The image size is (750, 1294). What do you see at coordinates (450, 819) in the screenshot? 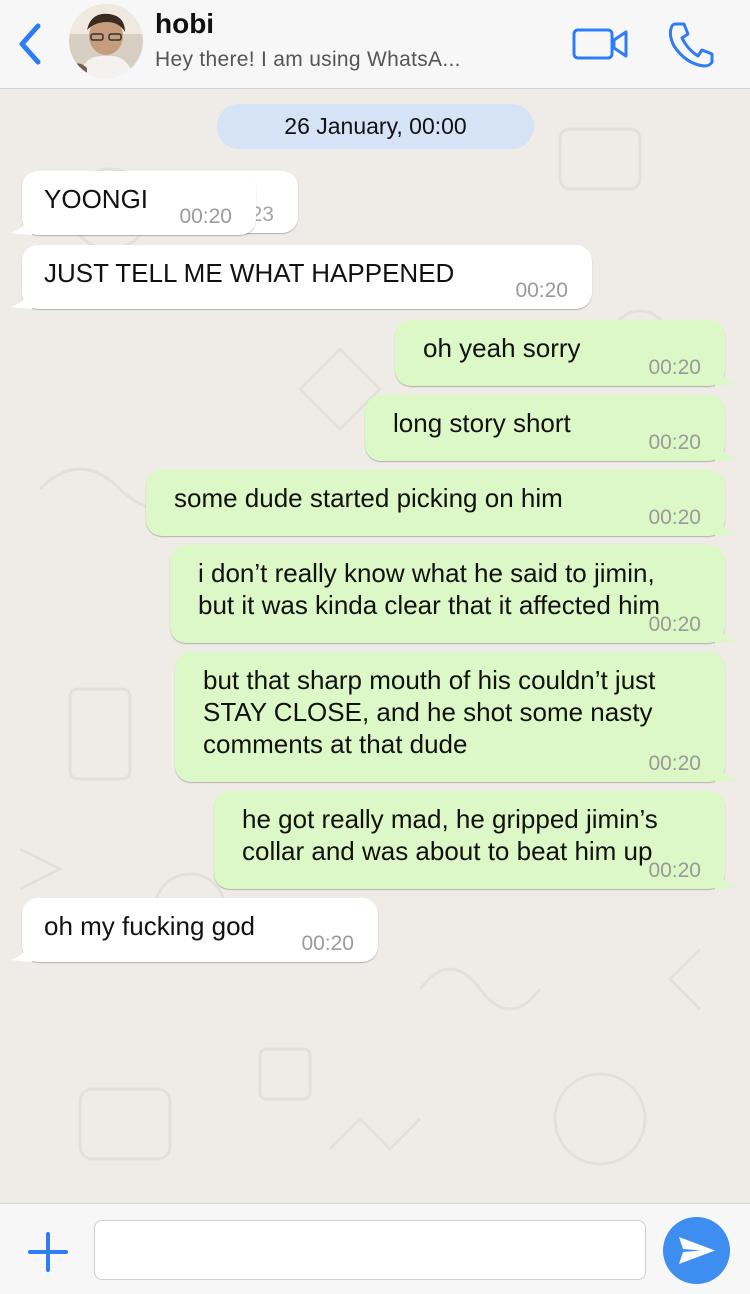
I see `message-line: he got really mad, he gripped jimin’s` at bounding box center [450, 819].